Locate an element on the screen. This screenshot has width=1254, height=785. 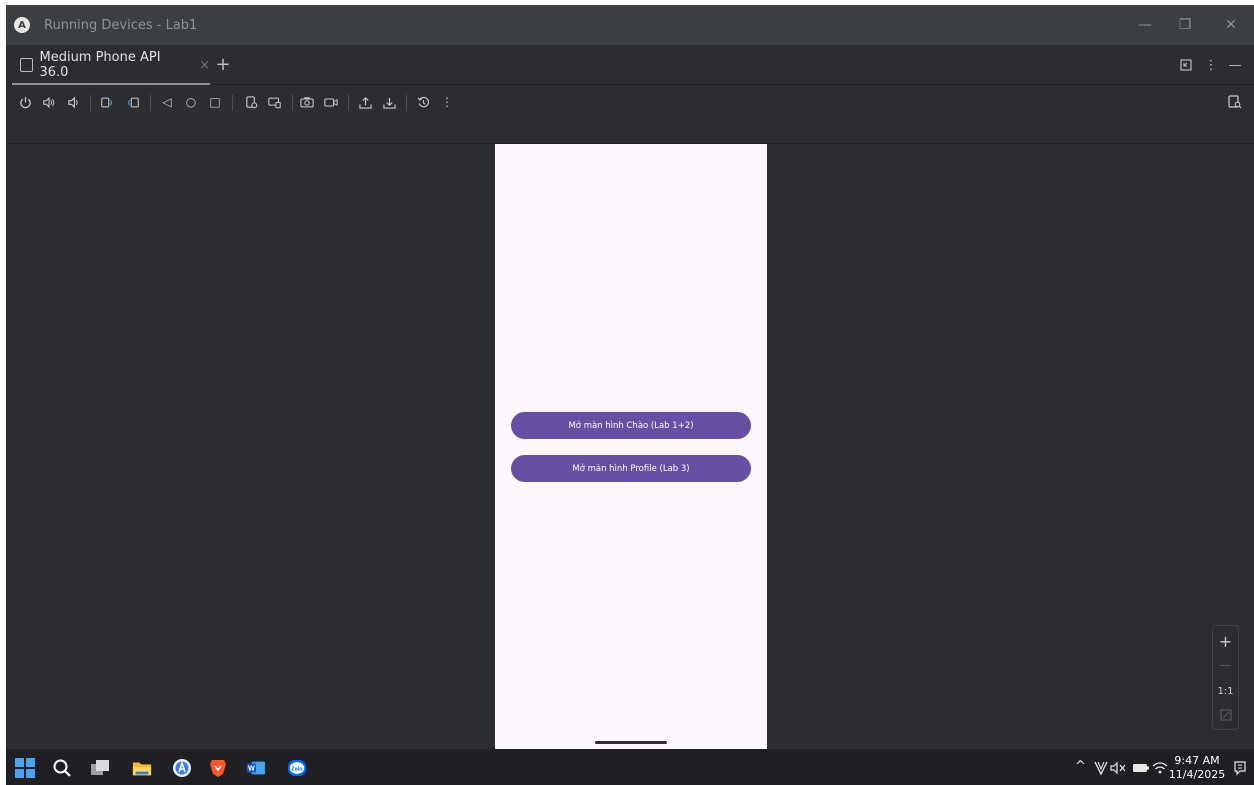
word-letter: W is located at coordinates (251, 768).